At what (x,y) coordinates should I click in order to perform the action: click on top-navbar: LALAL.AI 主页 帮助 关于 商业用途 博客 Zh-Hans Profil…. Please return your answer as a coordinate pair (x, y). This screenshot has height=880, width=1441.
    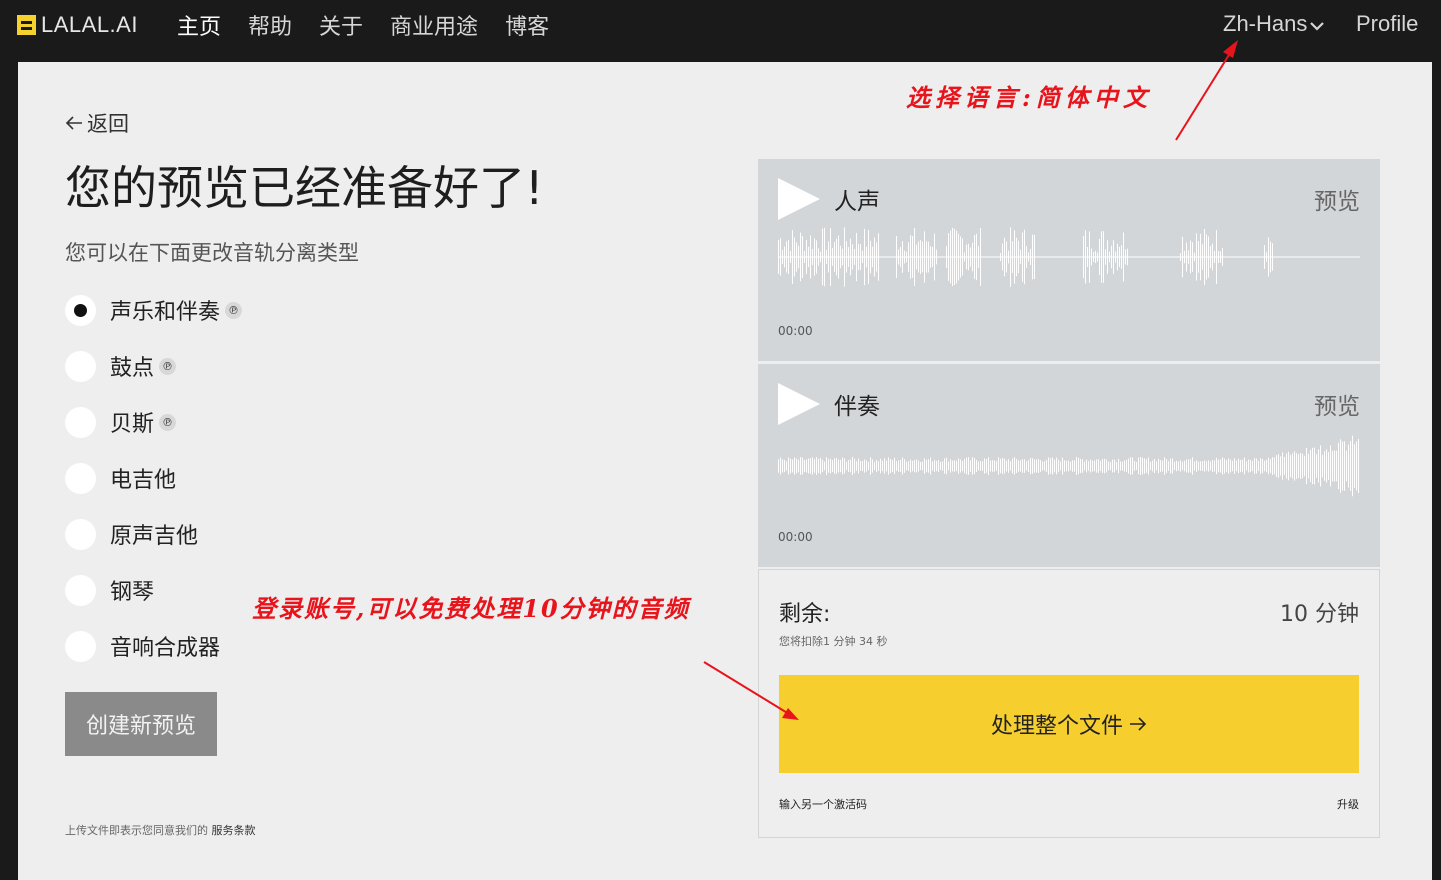
    Looking at the image, I should click on (720, 31).